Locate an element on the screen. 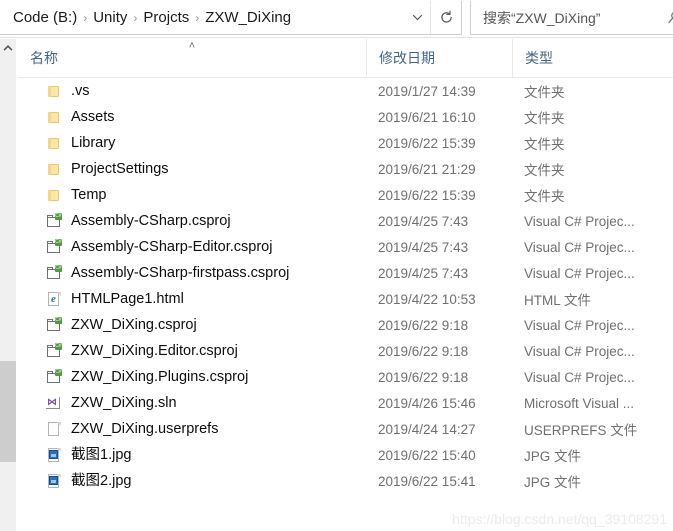 This screenshot has width=673, height=531. file-date-cell: 2019/4/22 10:53 is located at coordinates (427, 299).